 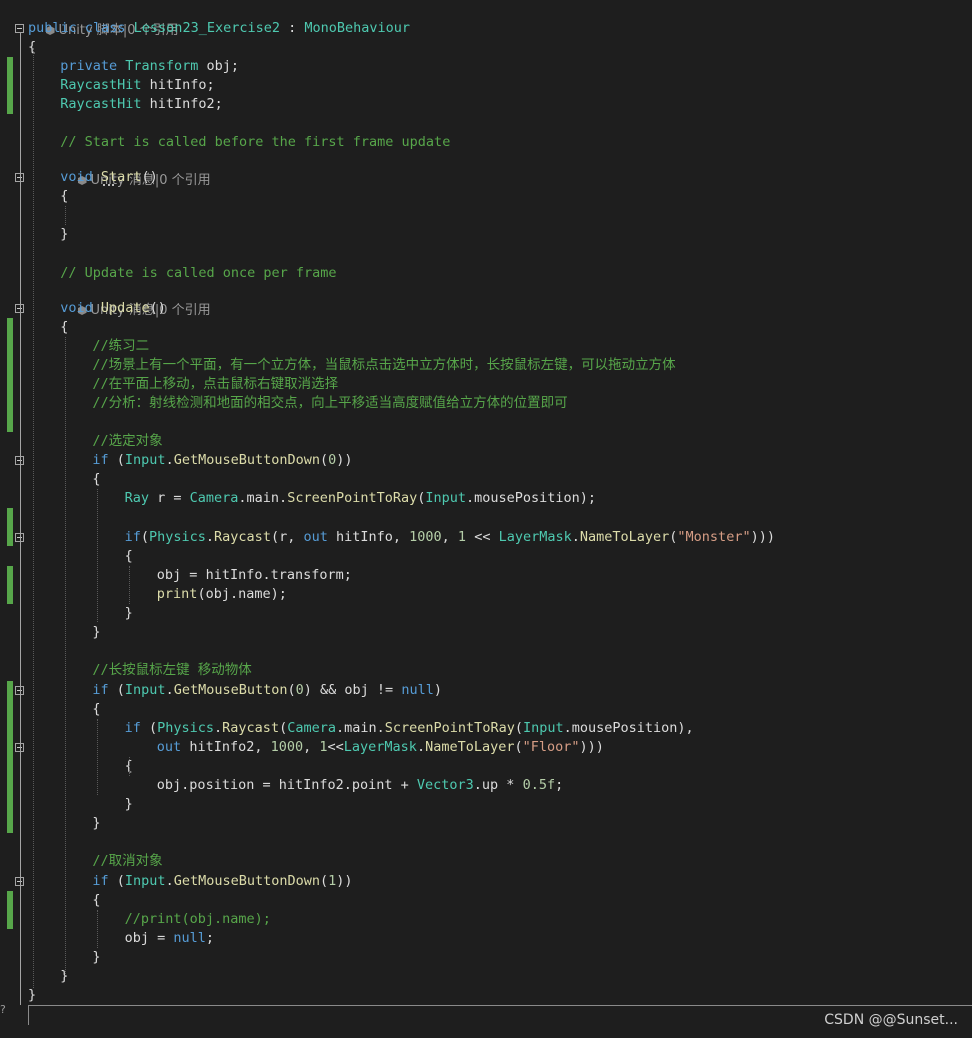 I want to click on code-token: hitInfo2,, so click(x=226, y=747).